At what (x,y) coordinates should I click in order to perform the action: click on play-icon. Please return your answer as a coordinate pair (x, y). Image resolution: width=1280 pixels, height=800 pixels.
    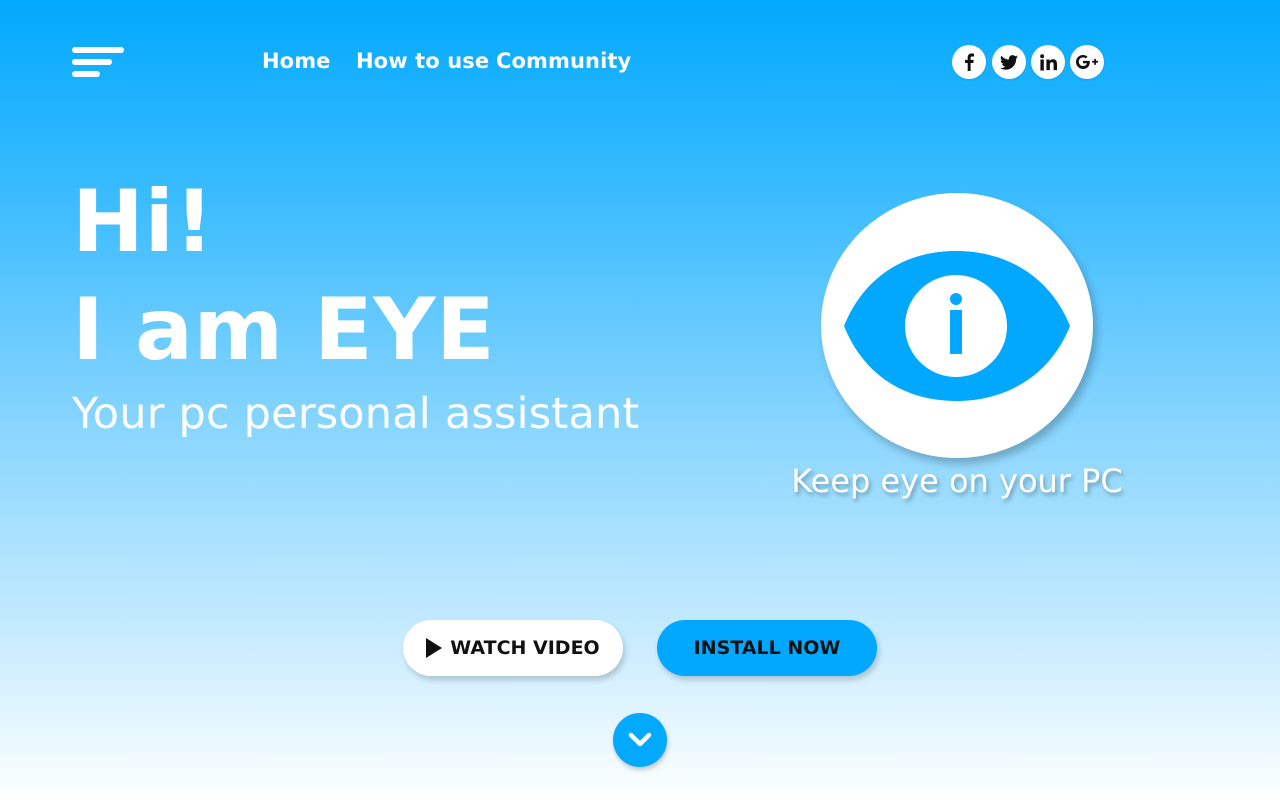
    Looking at the image, I should click on (434, 648).